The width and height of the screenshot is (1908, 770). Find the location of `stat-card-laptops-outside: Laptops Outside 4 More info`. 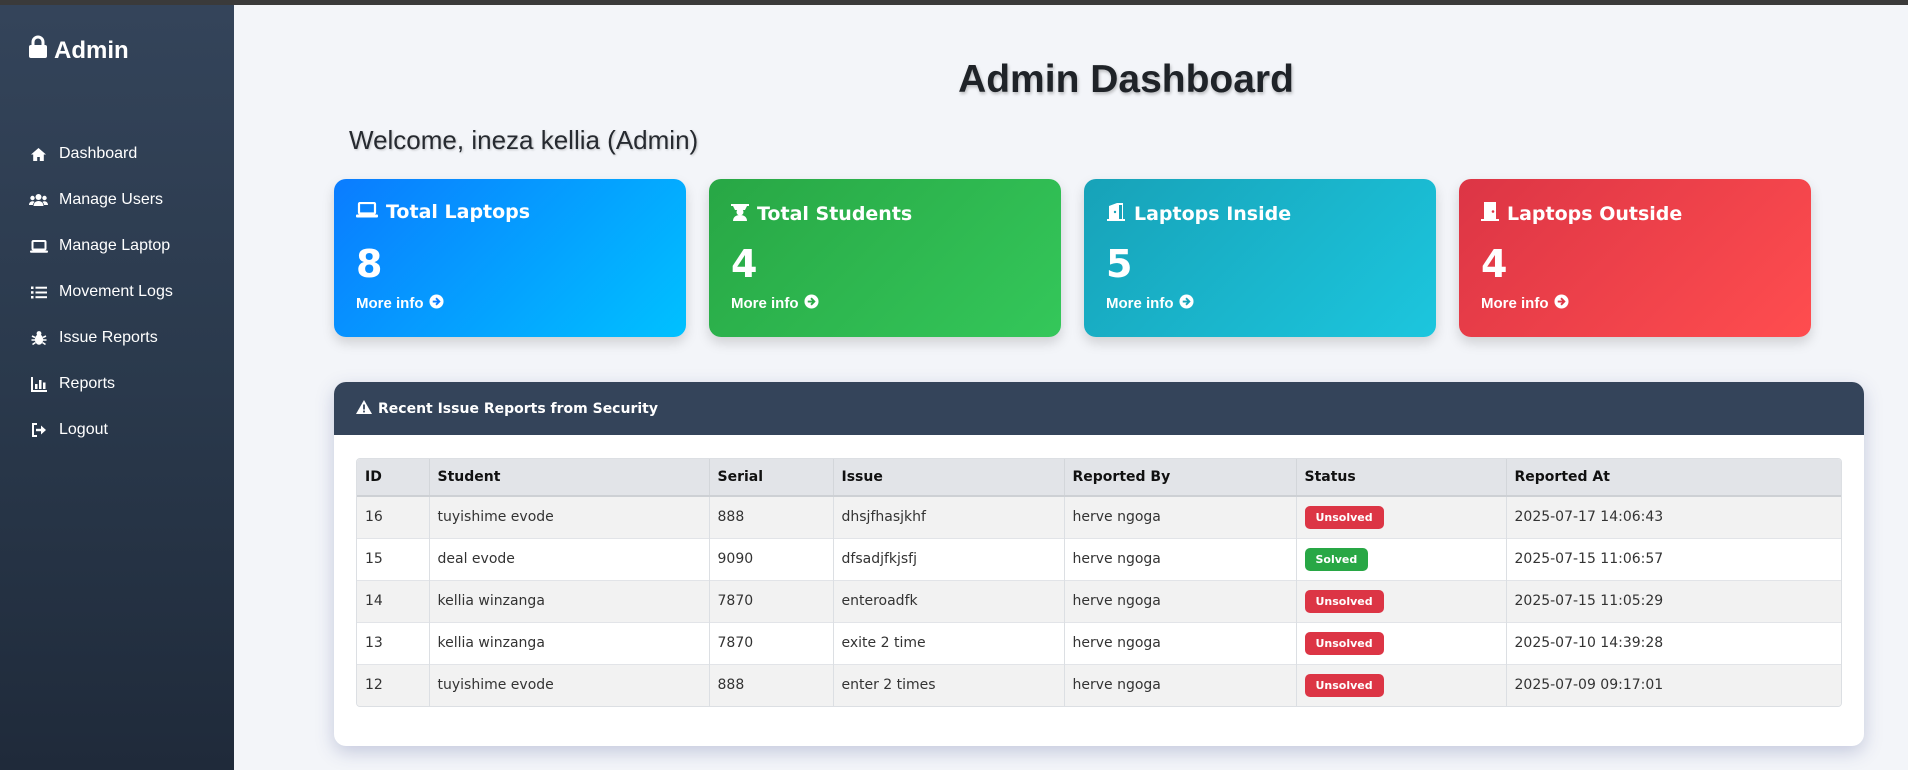

stat-card-laptops-outside: Laptops Outside 4 More info is located at coordinates (1635, 258).